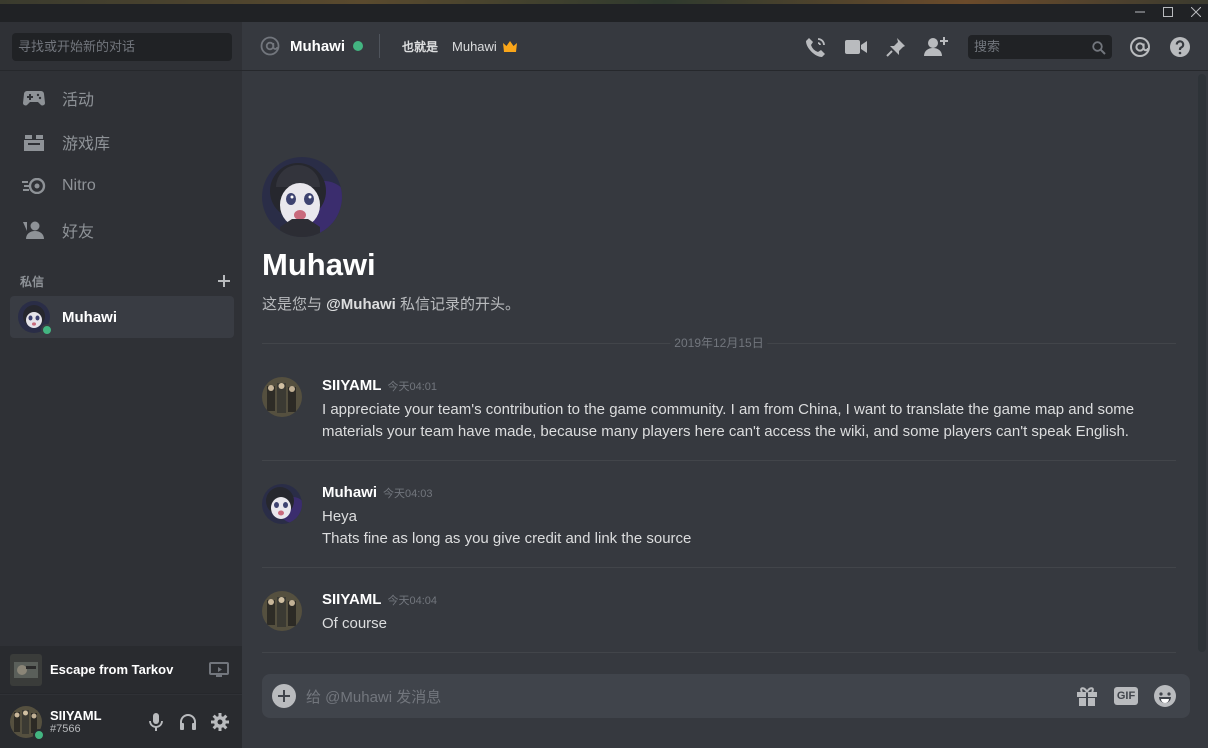 The width and height of the screenshot is (1208, 748). I want to click on voice-call-icon, so click(816, 47).